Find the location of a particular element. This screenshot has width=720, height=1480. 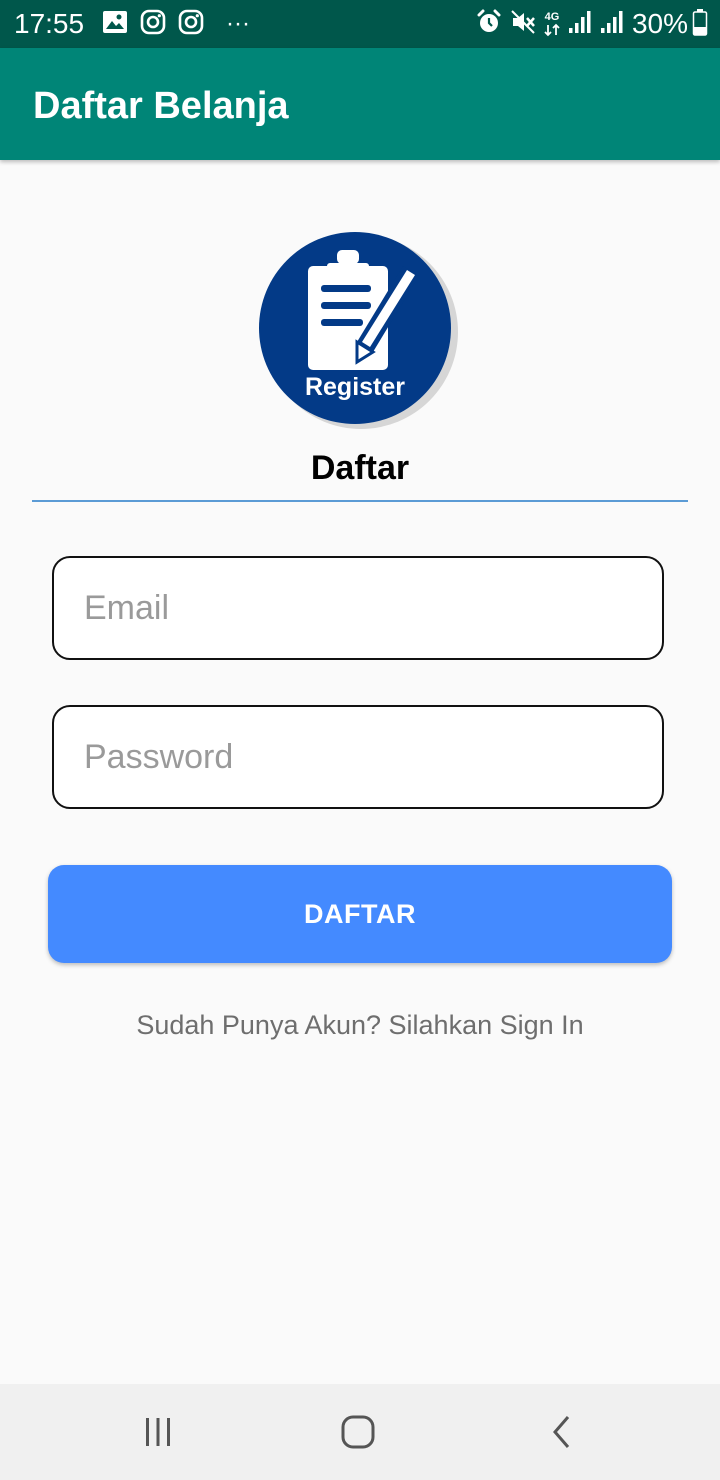

battery-icon is located at coordinates (700, 24).